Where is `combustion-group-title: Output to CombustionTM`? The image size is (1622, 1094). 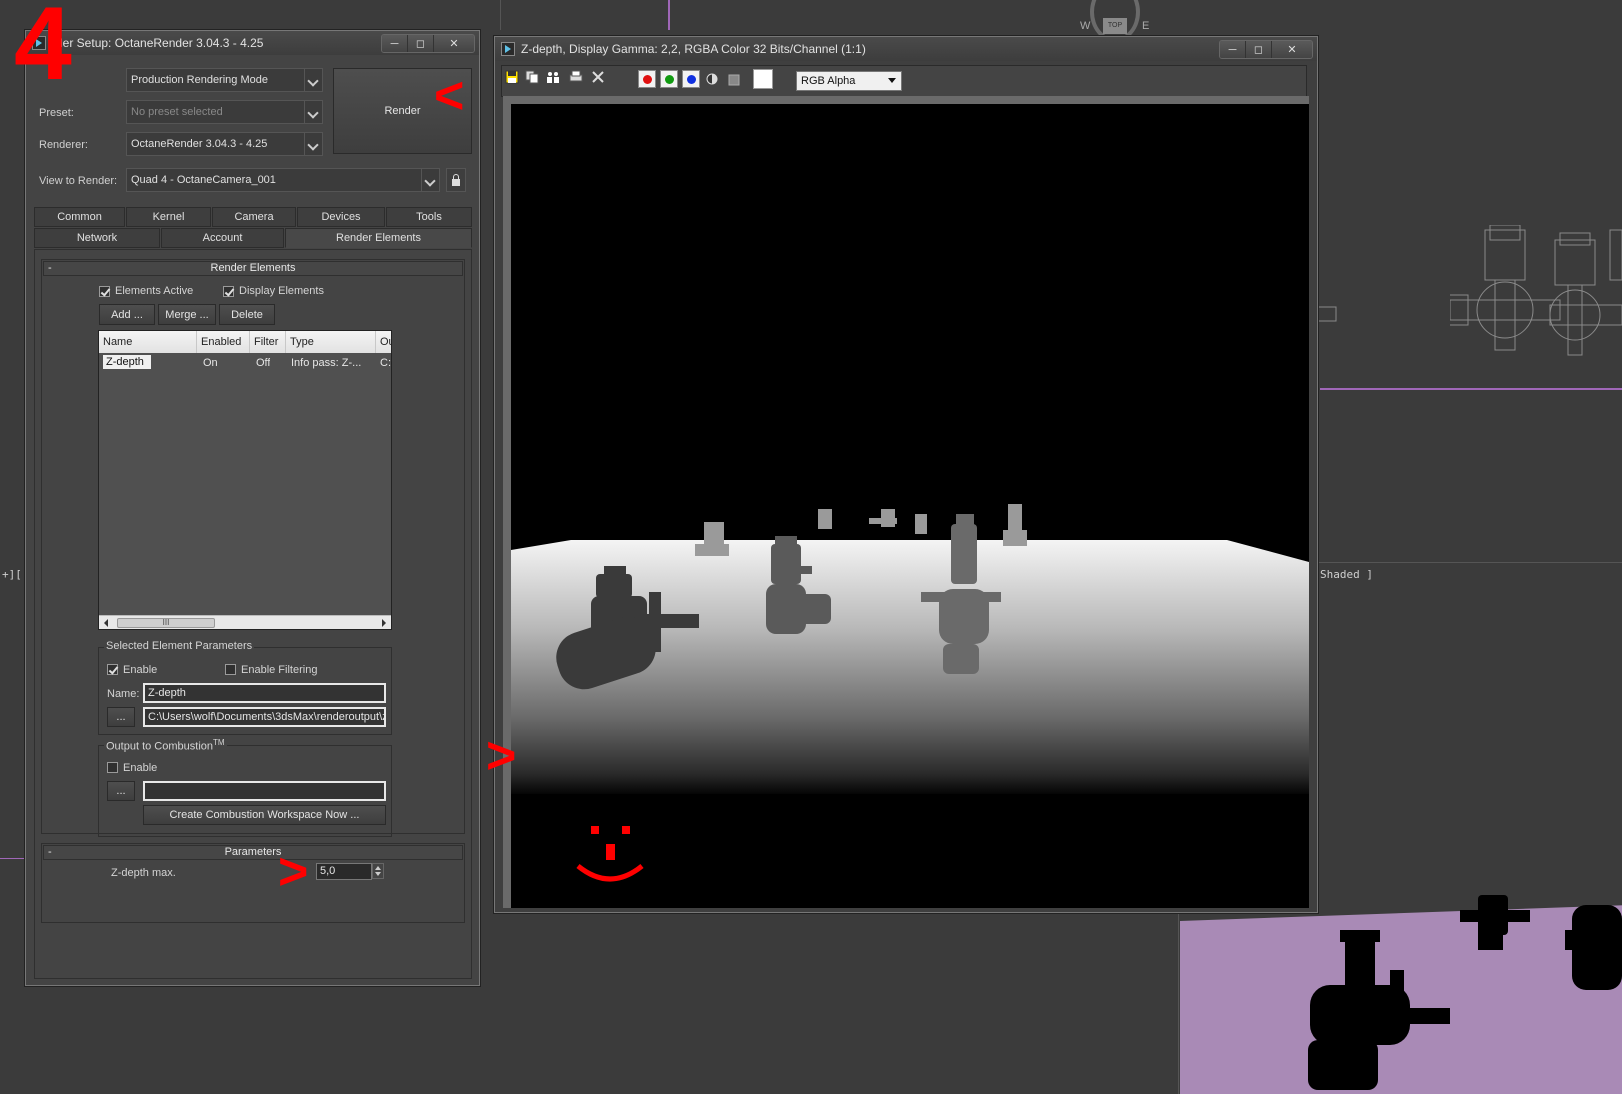 combustion-group-title: Output to CombustionTM is located at coordinates (165, 745).